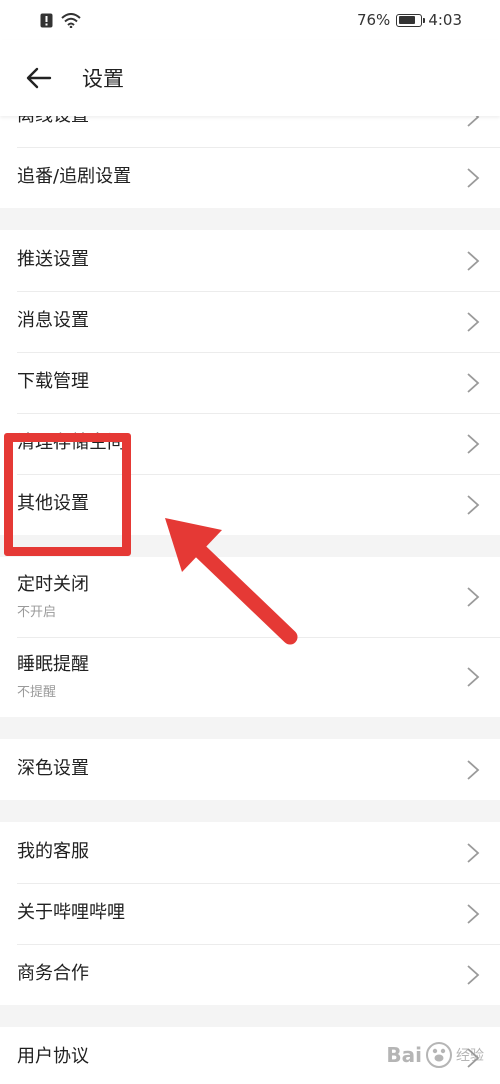 Image resolution: width=500 pixels, height=1084 pixels. I want to click on battery-icon, so click(411, 20).